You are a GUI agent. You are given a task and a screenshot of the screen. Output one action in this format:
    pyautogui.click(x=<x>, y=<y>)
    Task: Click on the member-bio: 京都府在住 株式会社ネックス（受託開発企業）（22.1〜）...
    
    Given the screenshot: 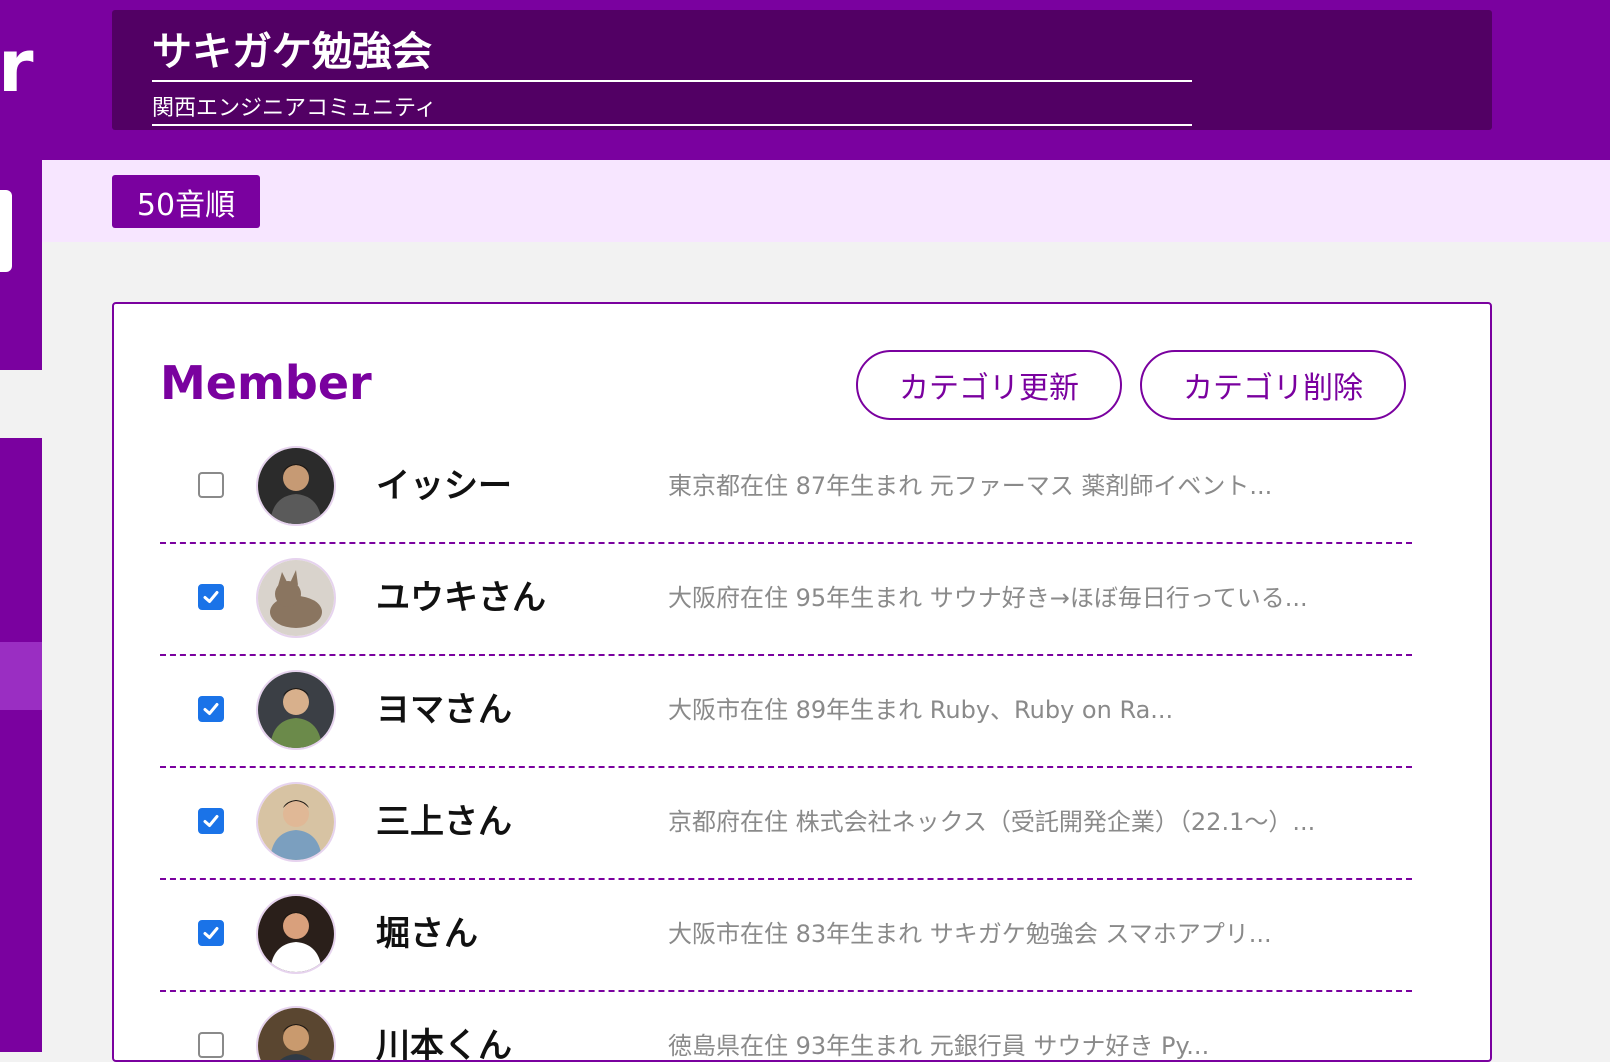 What is the action you would take?
    pyautogui.click(x=992, y=822)
    